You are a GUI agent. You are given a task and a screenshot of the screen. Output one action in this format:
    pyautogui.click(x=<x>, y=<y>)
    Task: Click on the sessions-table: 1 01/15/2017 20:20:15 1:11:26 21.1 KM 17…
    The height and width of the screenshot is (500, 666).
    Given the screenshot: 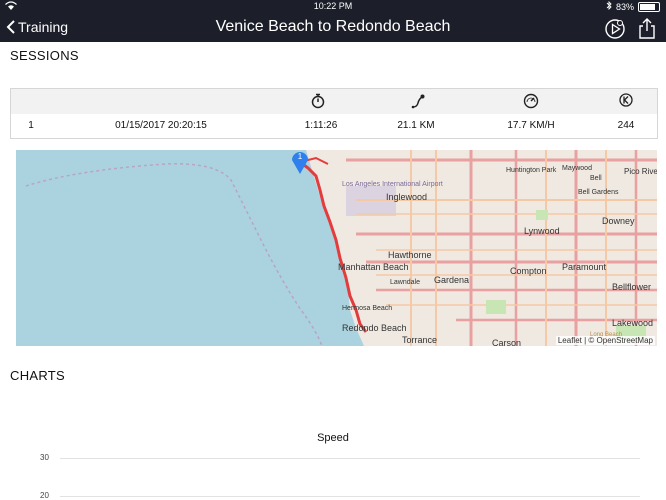 What is the action you would take?
    pyautogui.click(x=334, y=113)
    